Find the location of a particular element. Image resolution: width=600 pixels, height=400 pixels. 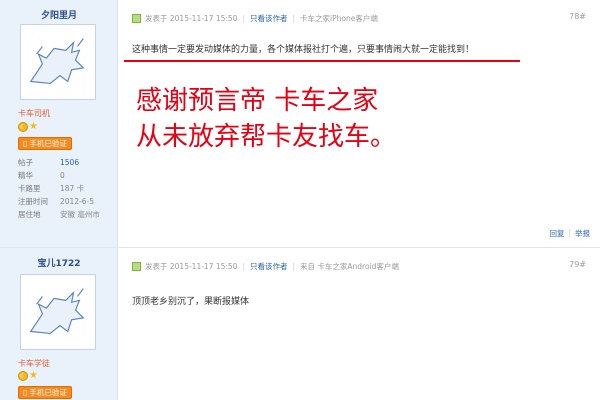

report-link: 举报 is located at coordinates (582, 233).